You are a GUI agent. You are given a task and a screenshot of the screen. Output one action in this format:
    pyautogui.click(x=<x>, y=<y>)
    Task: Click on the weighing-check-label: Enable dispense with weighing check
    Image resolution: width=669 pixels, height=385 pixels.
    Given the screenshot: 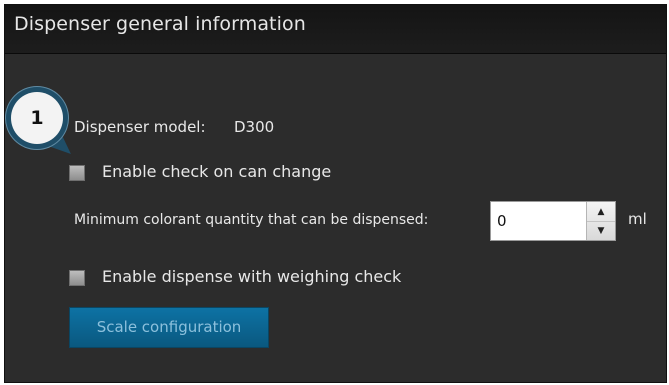 What is the action you would take?
    pyautogui.click(x=252, y=276)
    